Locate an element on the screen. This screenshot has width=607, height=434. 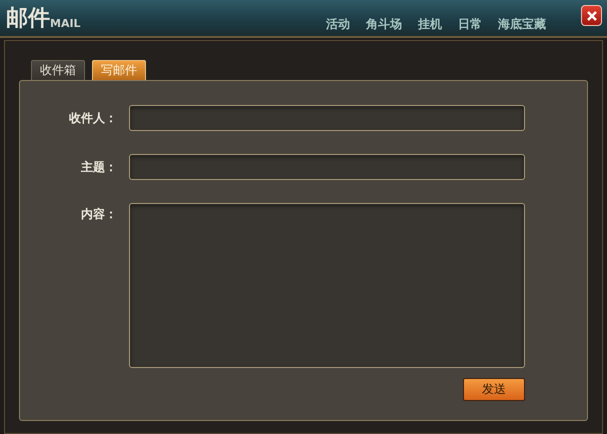
background-menu-label: 活动 is located at coordinates (338, 24).